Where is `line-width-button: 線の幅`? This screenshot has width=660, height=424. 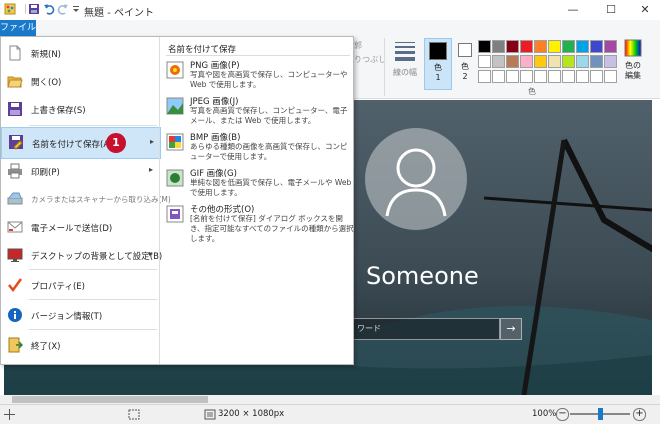
line-width-button: 線の幅 is located at coordinates (405, 57).